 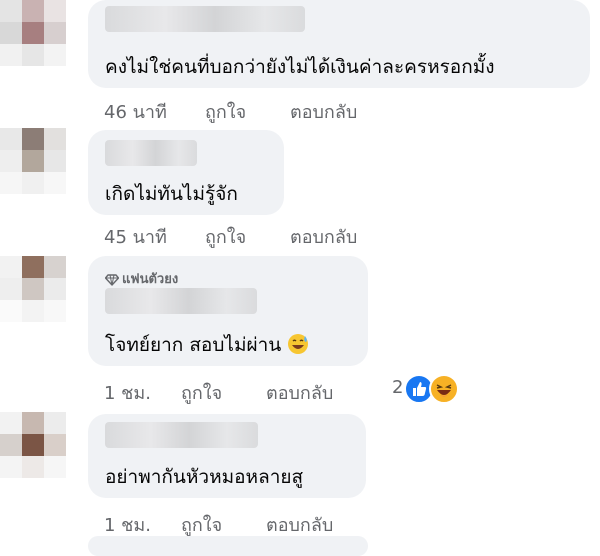 I want to click on comment-bubble: แฟนตัวยง โจทย์ยาก สอบไม่ผ่าน, so click(x=228, y=311).